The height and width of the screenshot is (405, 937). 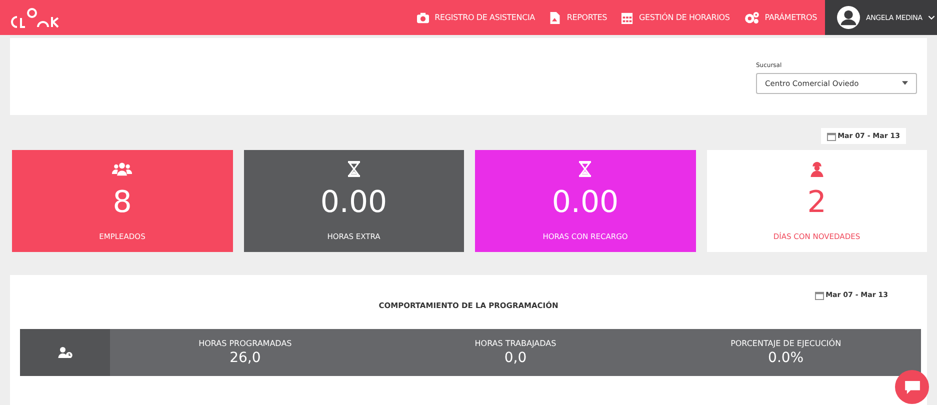 I want to click on file-icon, so click(x=554, y=18).